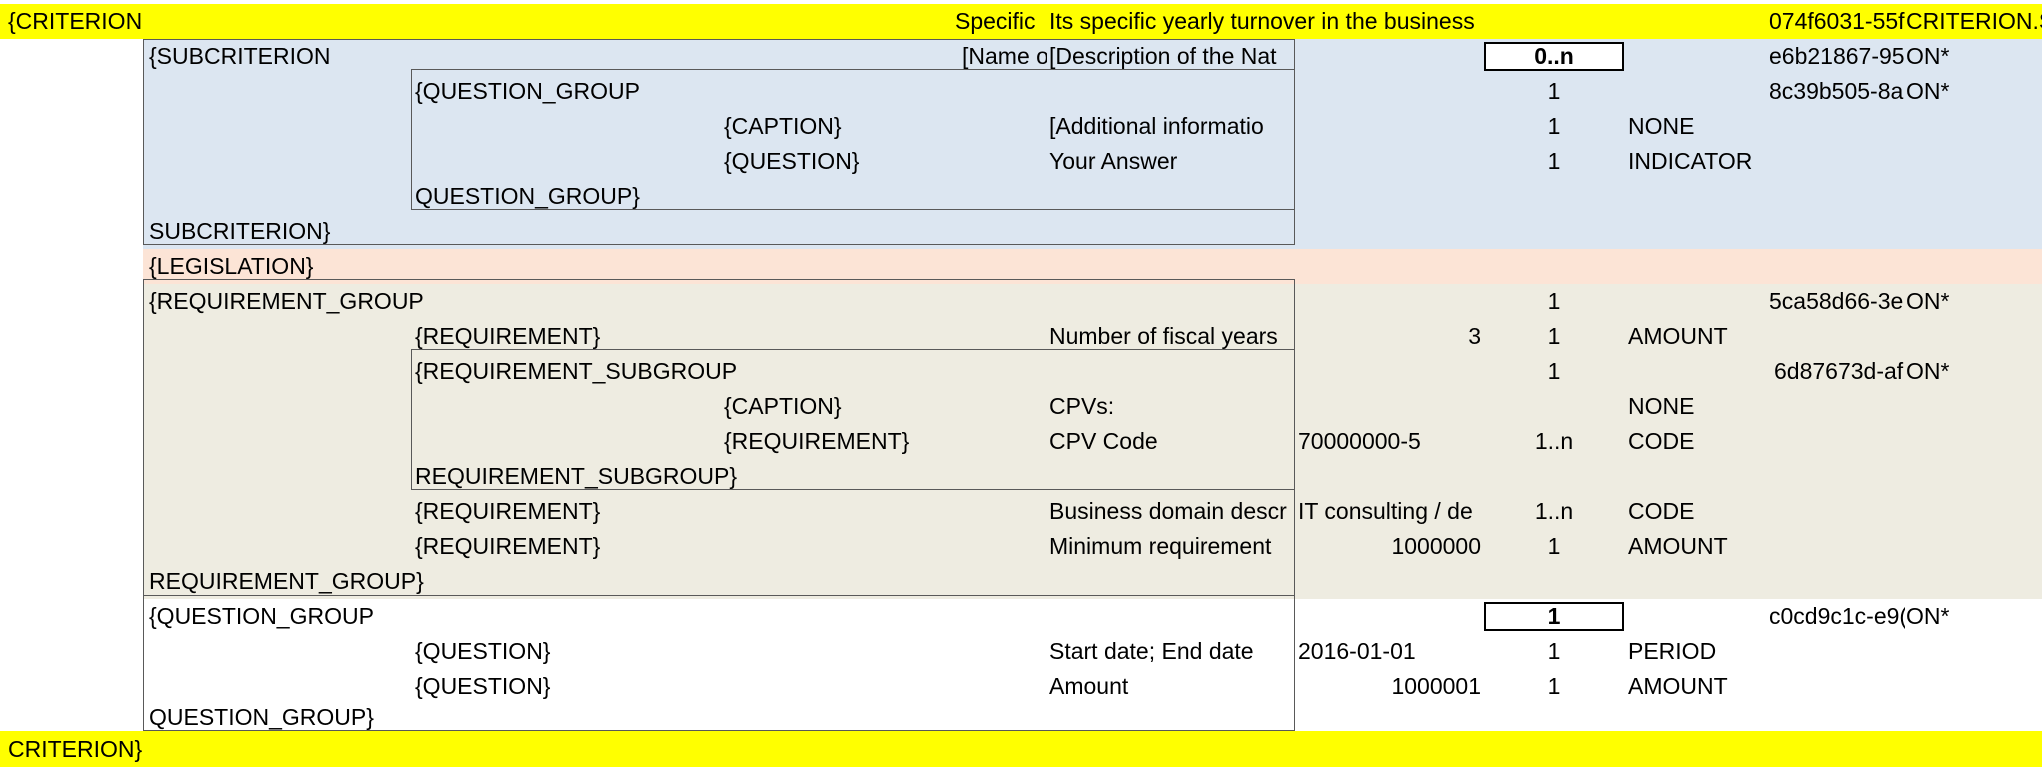 This screenshot has width=2042, height=767. What do you see at coordinates (240, 231) in the screenshot?
I see `subcriterion-close-label: SUBCRITERION}` at bounding box center [240, 231].